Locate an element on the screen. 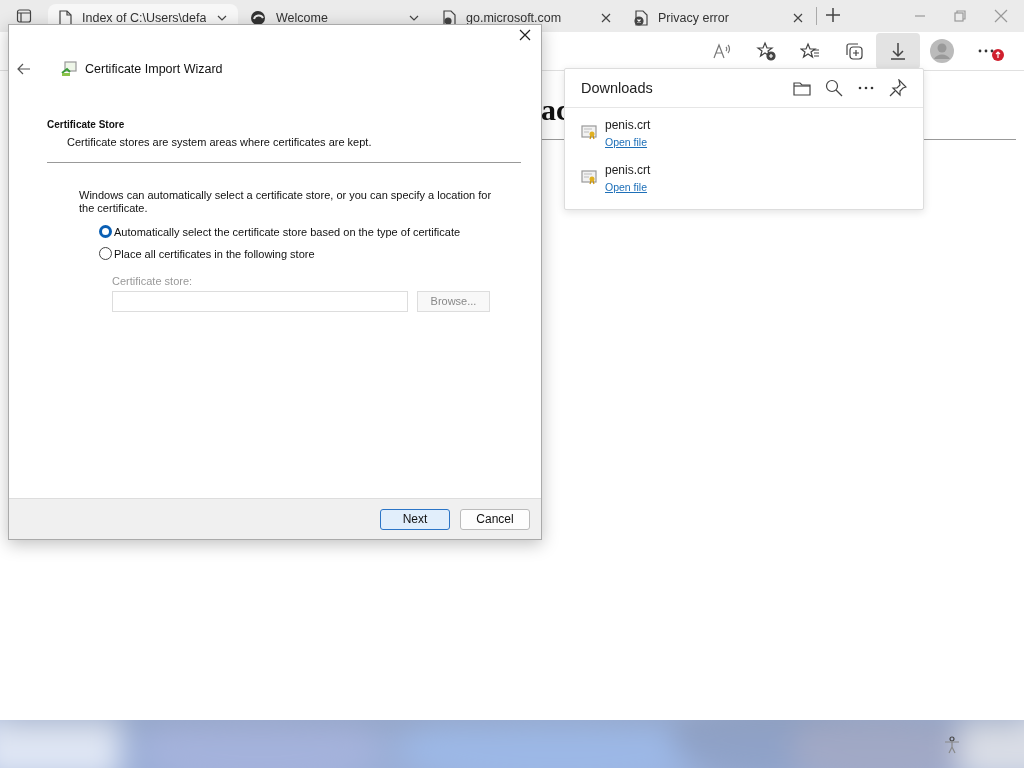  cancel-button: Cancel is located at coordinates (495, 519).